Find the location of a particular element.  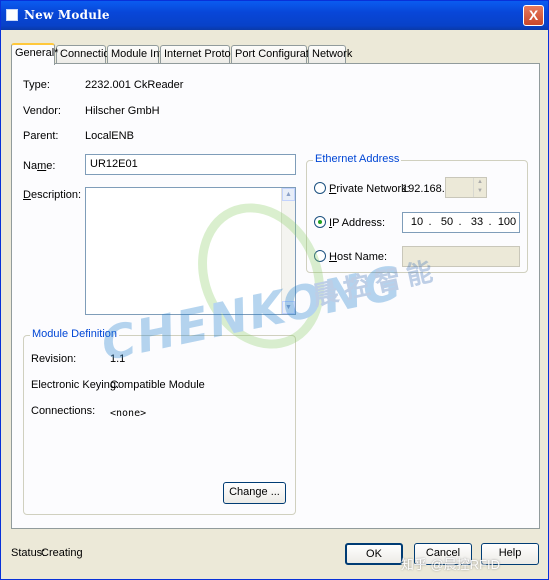

description-label: Description: is located at coordinates (52, 195).